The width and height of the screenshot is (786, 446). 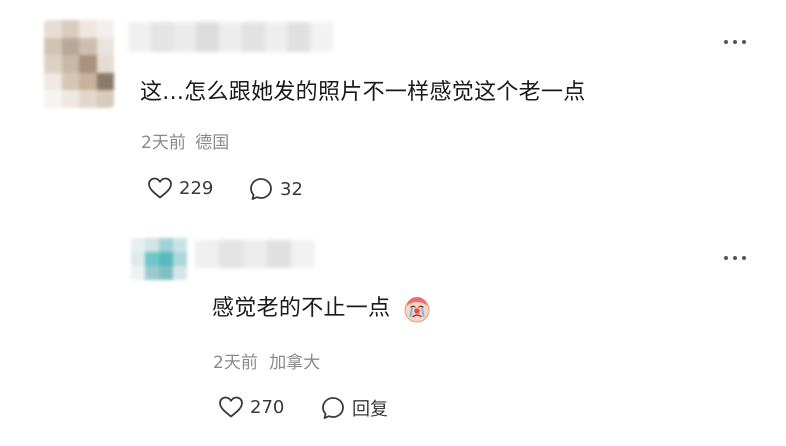 I want to click on reply-like-button: 270, so click(x=251, y=407).